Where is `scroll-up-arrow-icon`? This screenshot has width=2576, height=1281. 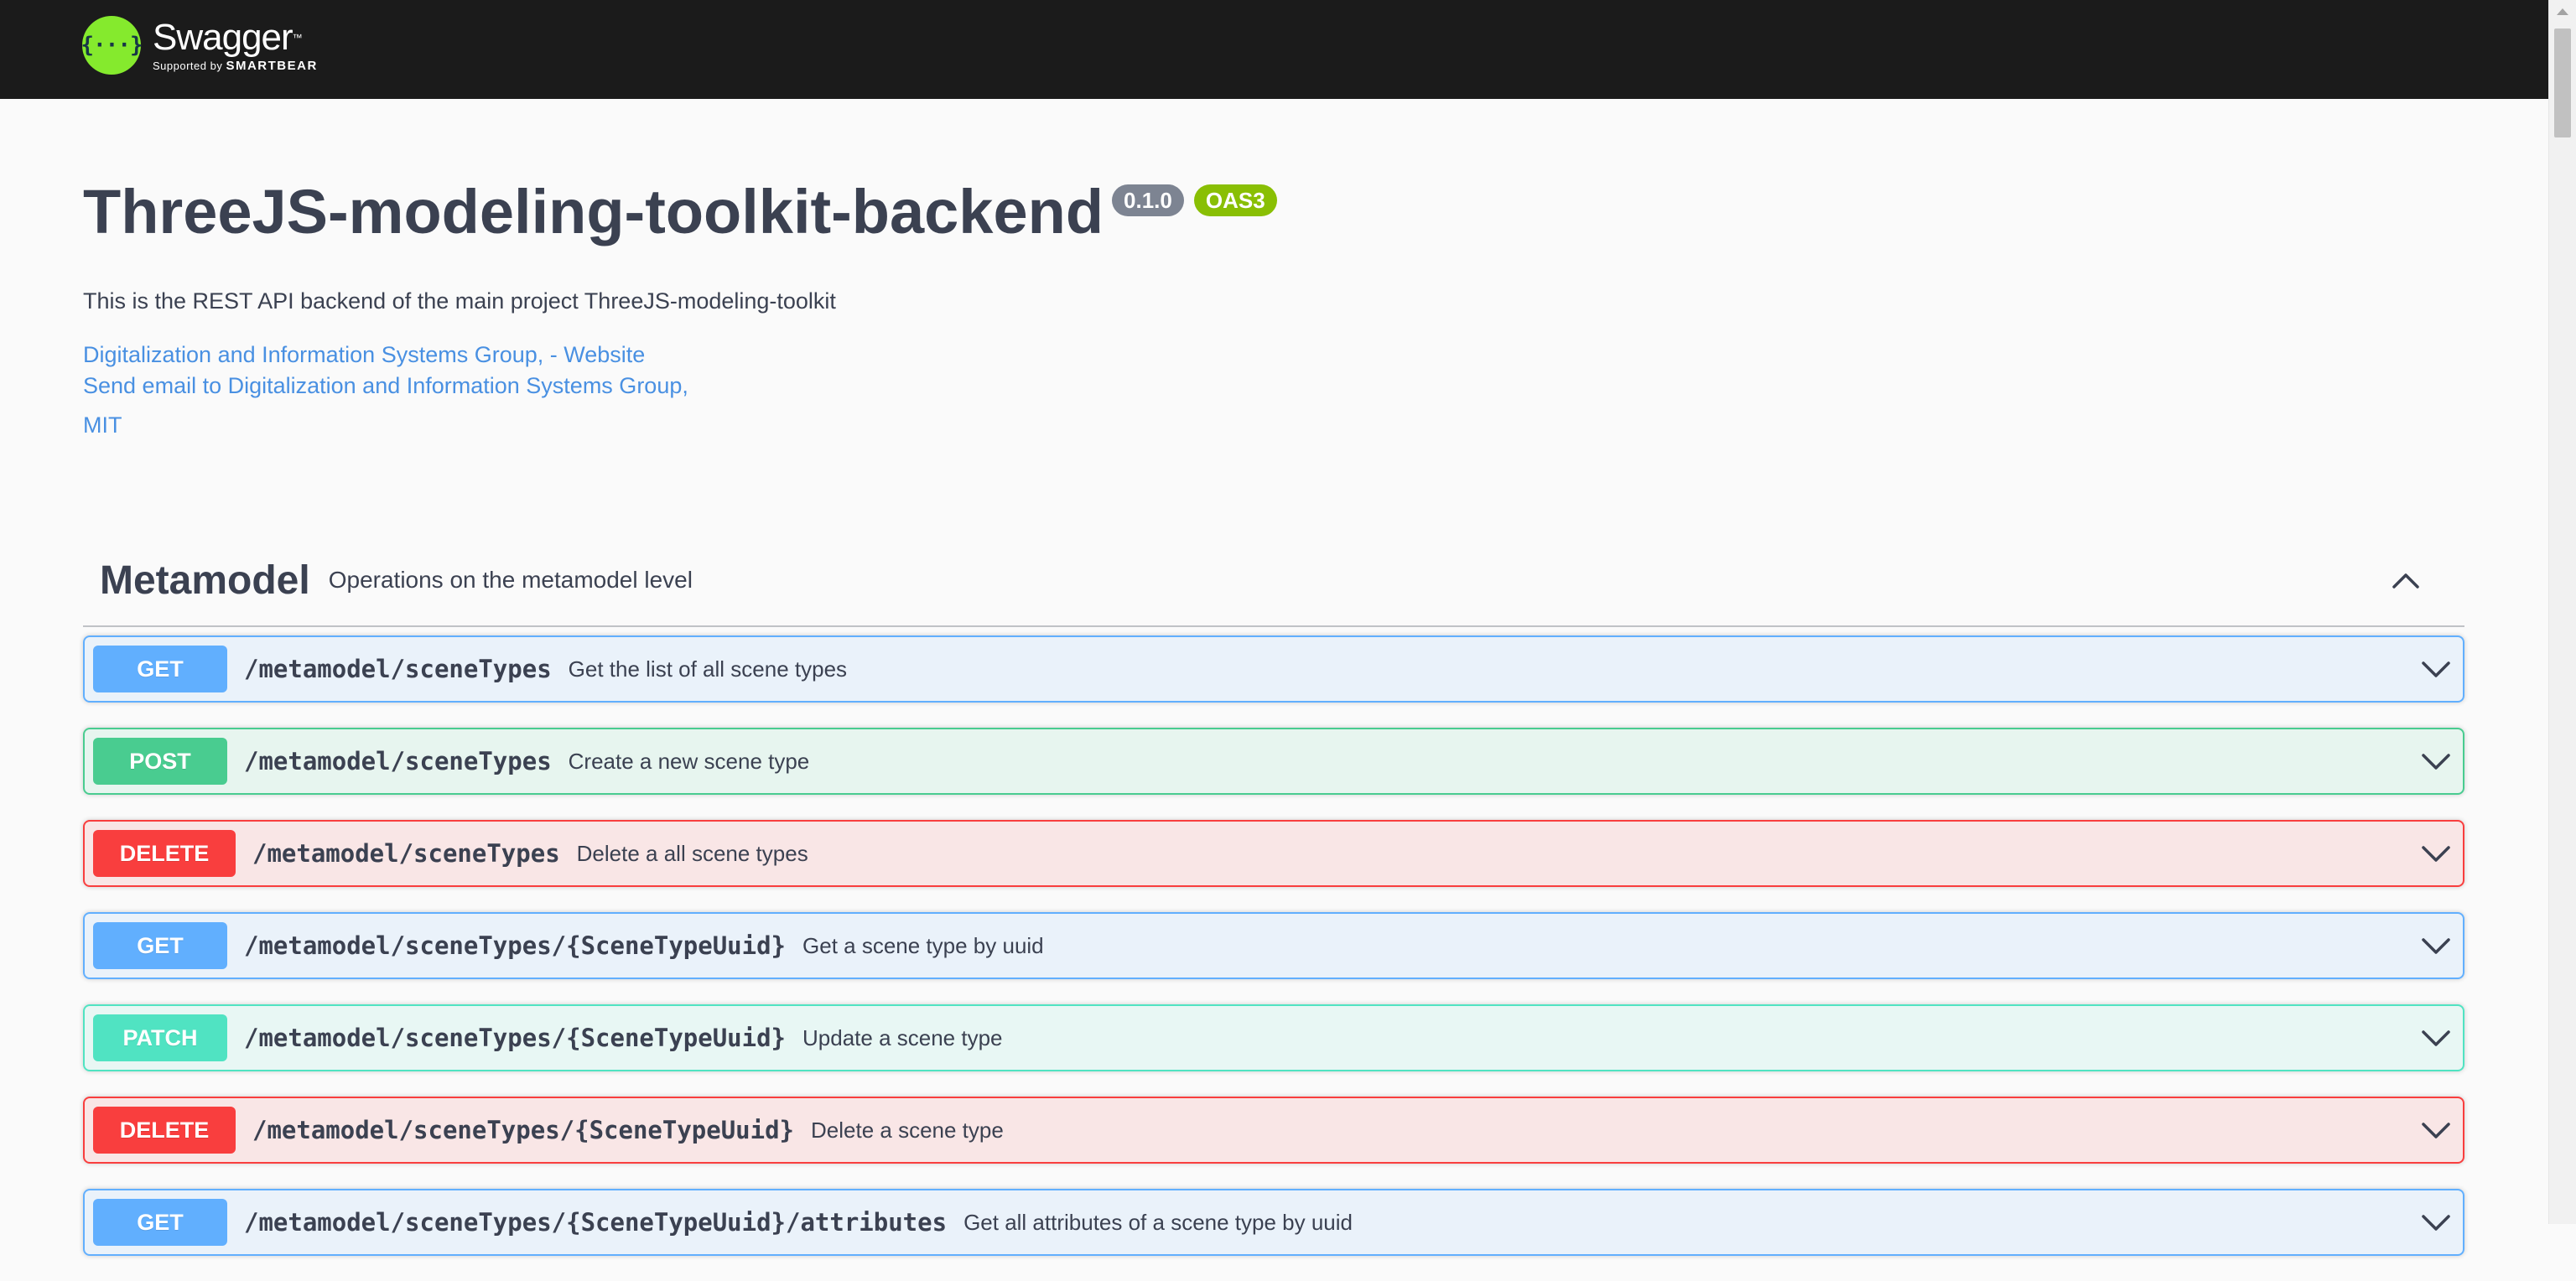
scroll-up-arrow-icon is located at coordinates (2562, 11).